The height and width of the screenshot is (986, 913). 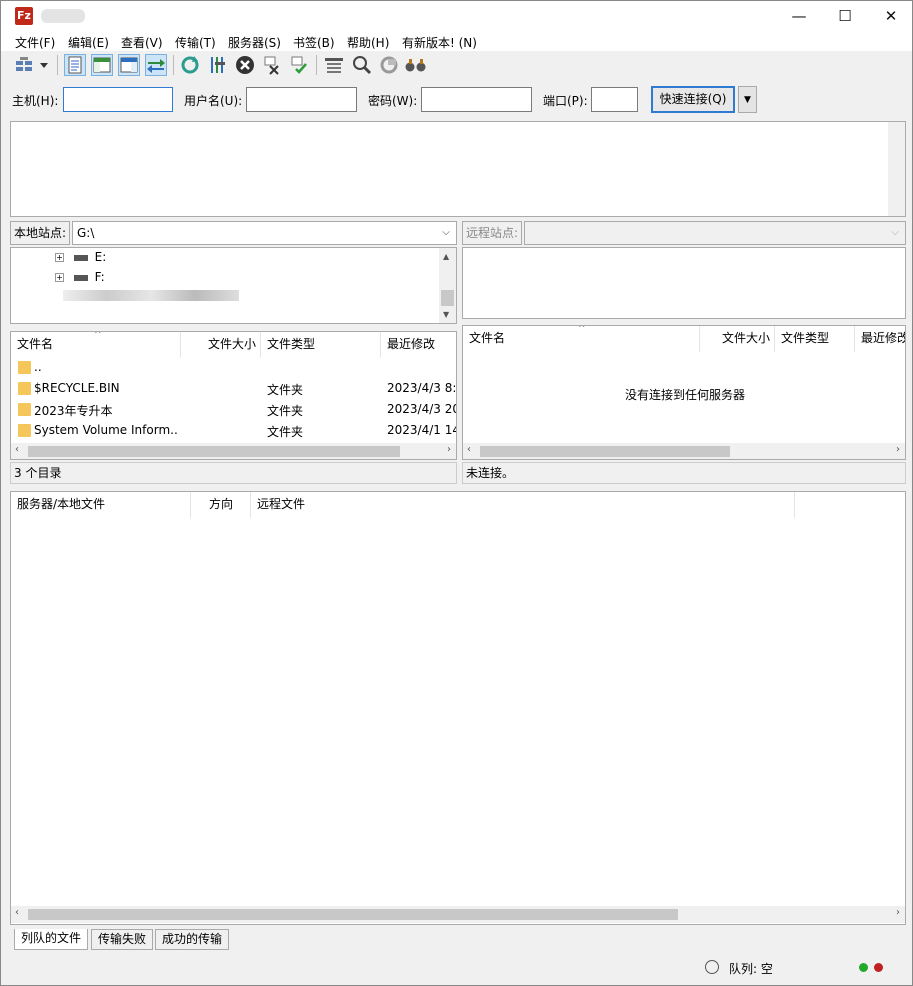 I want to click on maximize-button: ☐, so click(x=845, y=16).